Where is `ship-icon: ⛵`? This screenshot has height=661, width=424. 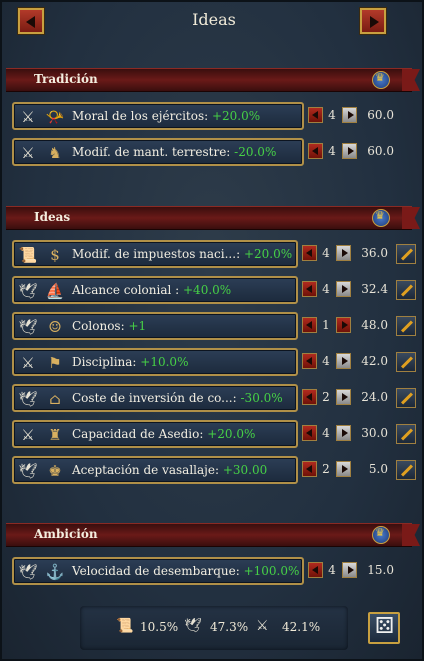 ship-icon: ⛵ is located at coordinates (55, 291).